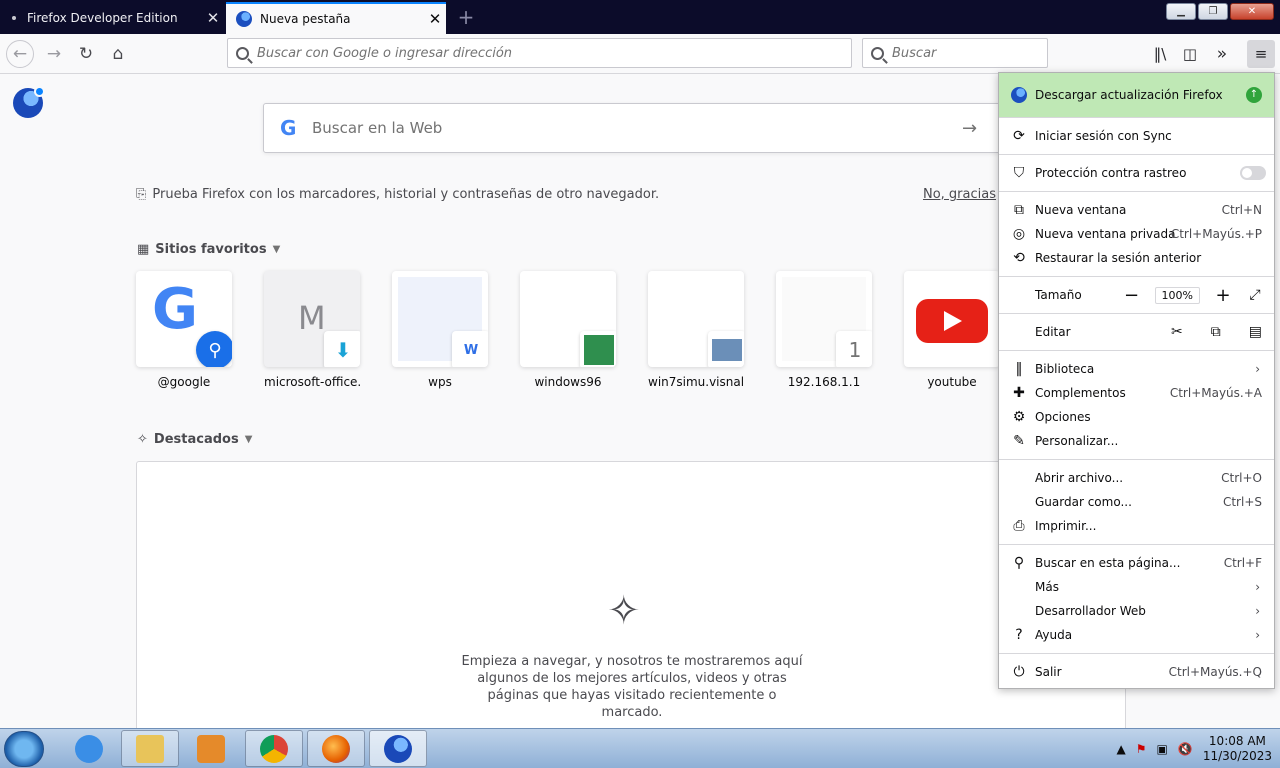 The image size is (1280, 768). I want to click on tab-indicator-icon, so click(14, 18).